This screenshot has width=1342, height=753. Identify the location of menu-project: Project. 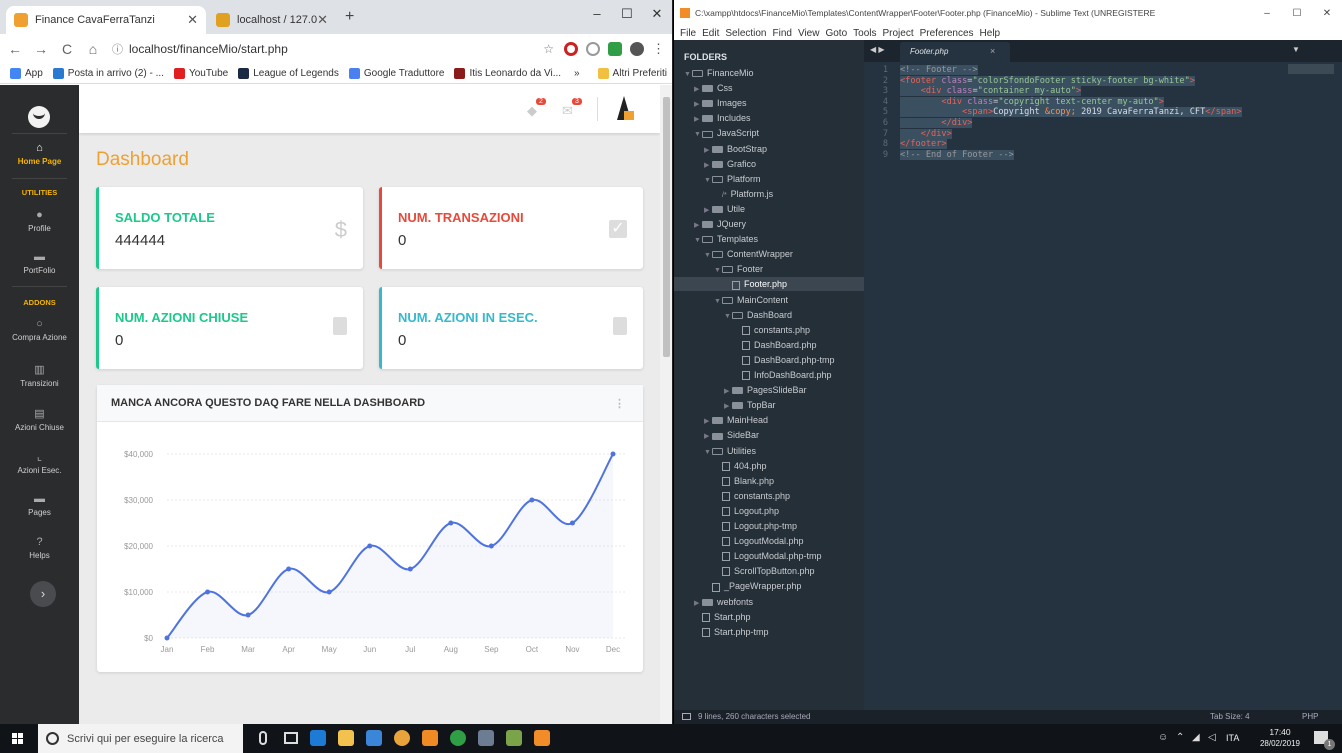
(898, 33).